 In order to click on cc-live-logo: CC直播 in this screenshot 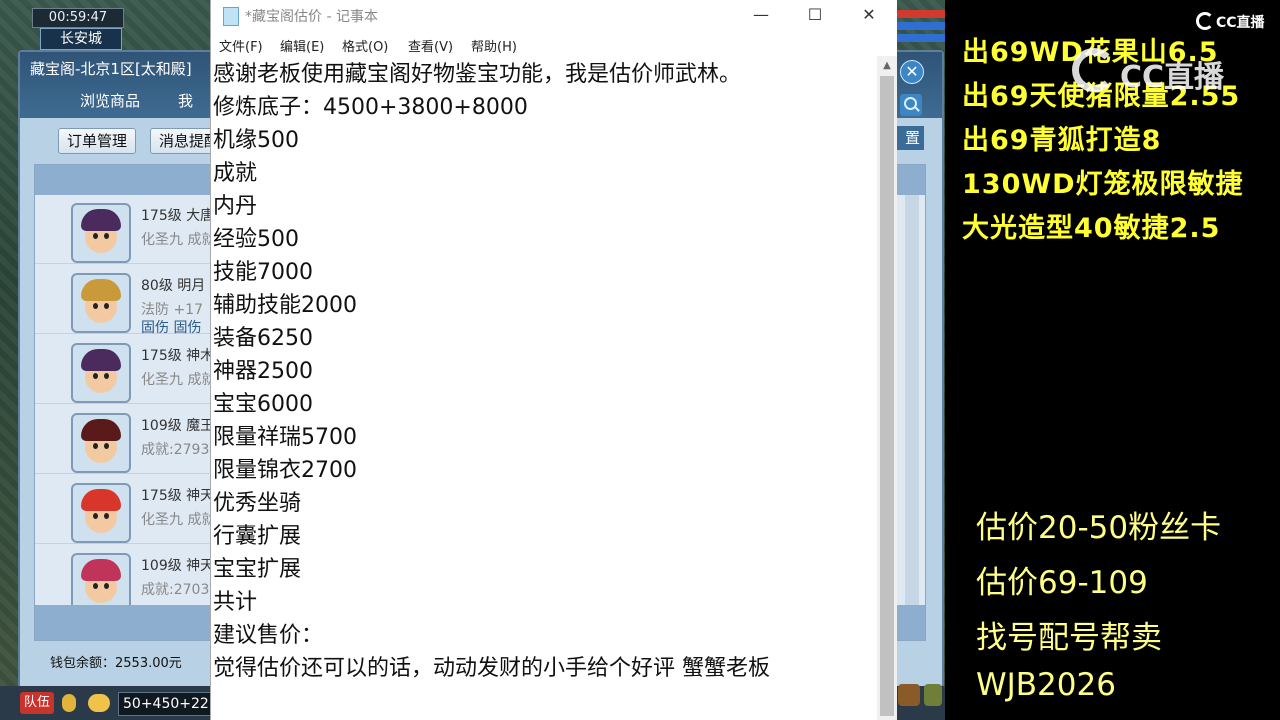, I will do `click(1236, 21)`.